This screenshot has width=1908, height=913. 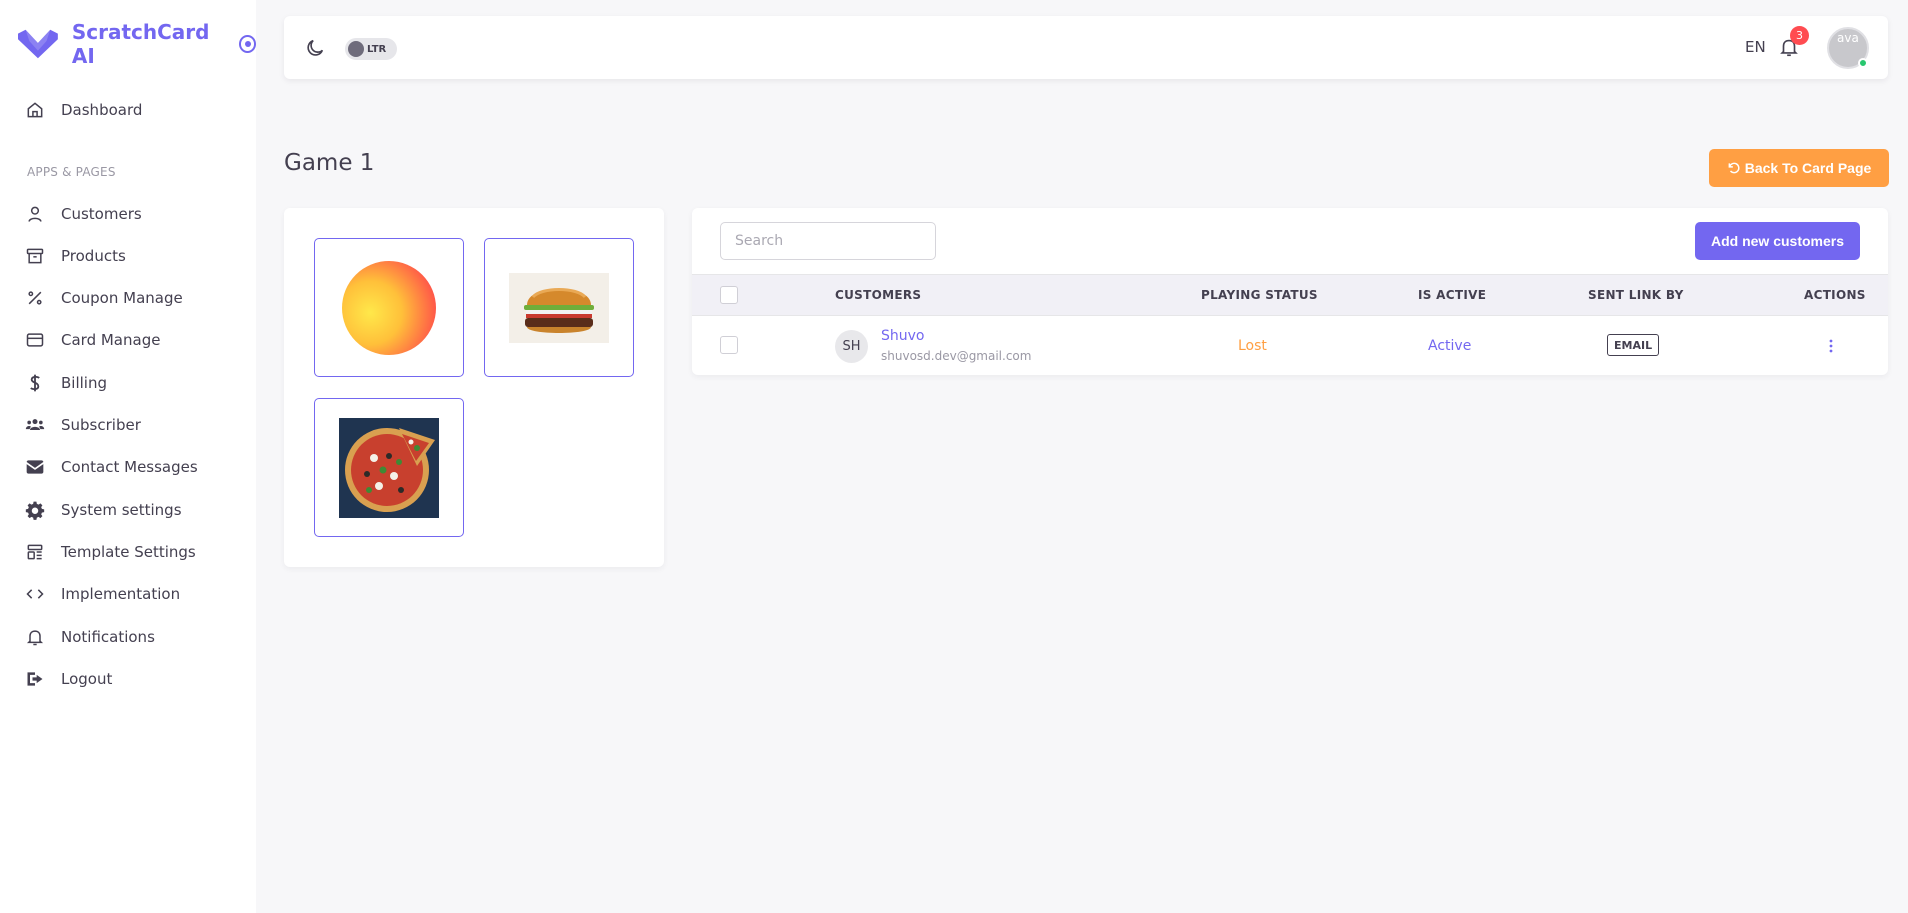 What do you see at coordinates (102, 110) in the screenshot?
I see `sidebar-item-label: Dashboard` at bounding box center [102, 110].